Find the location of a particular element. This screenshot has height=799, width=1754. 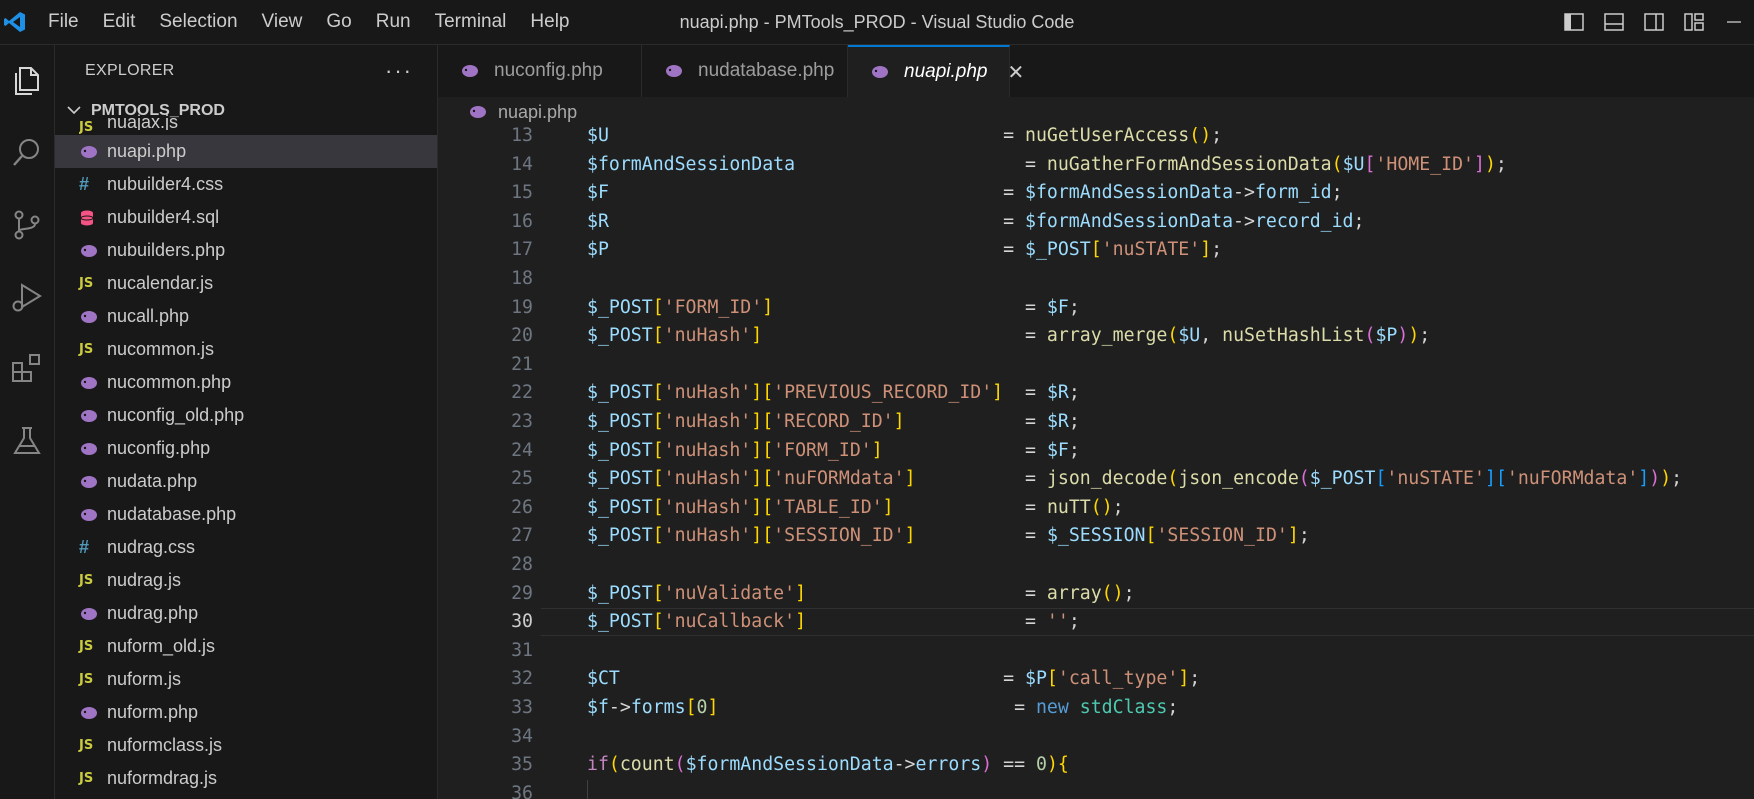

search-icon is located at coordinates (27, 153).